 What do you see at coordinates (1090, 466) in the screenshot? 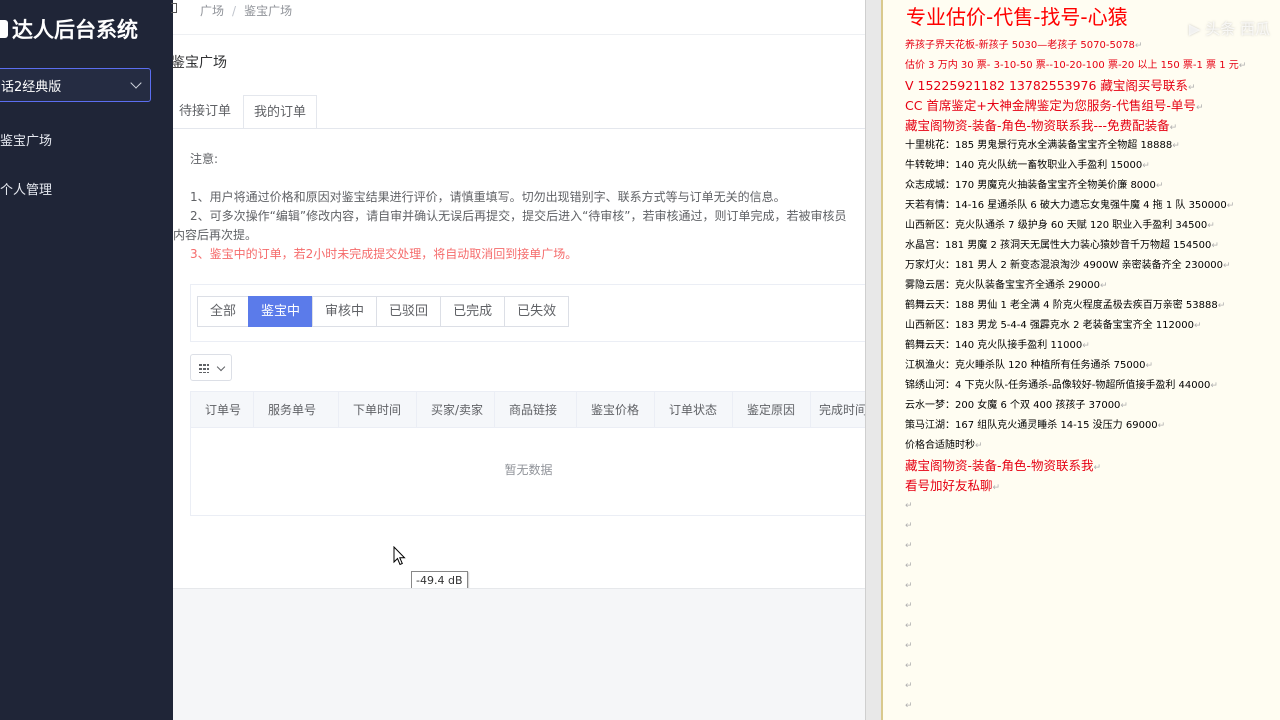
I see `document-line: 藏宝阁物资-装备-角色-物资联系我↵` at bounding box center [1090, 466].